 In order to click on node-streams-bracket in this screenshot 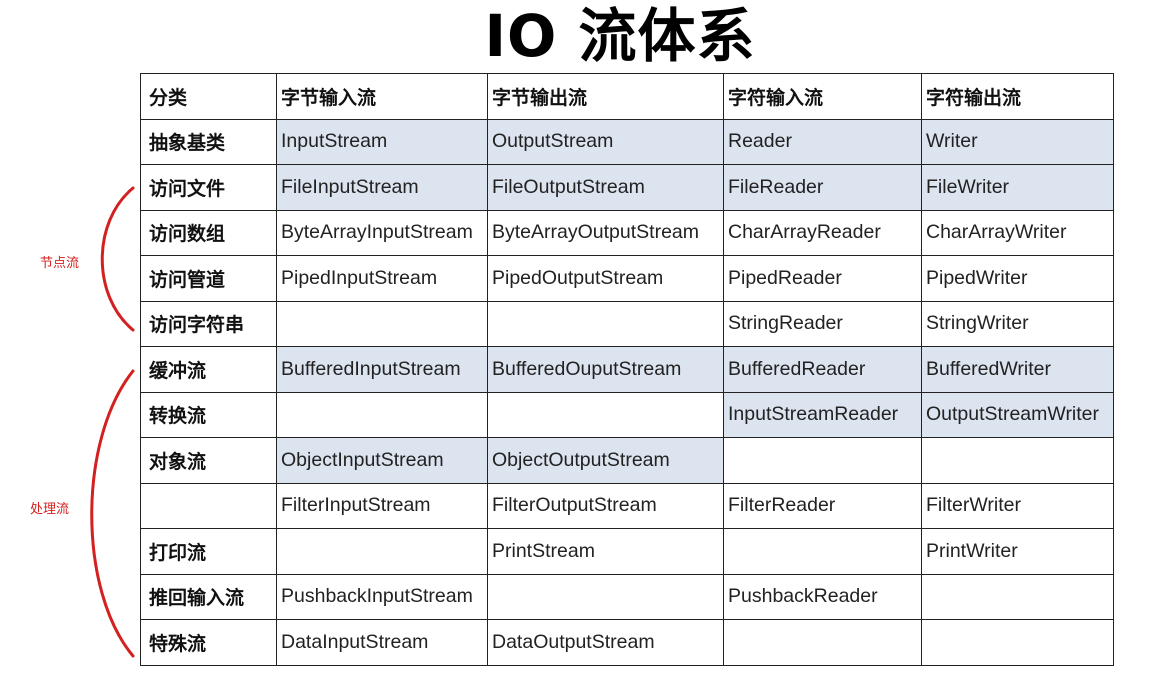, I will do `click(117, 259)`.